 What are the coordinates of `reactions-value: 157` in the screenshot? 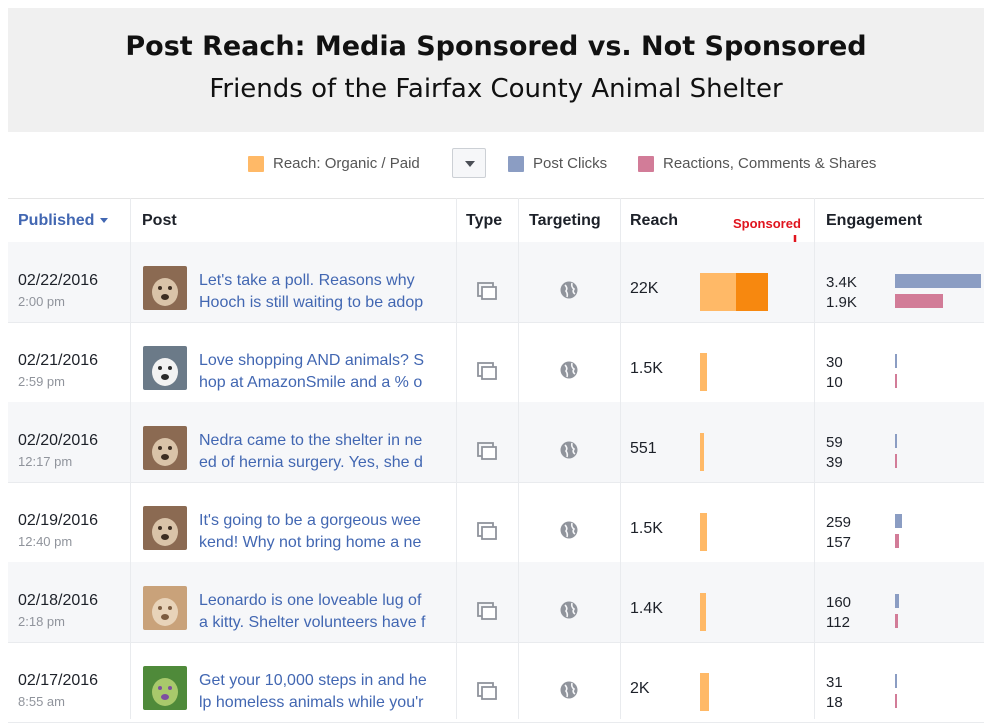 It's located at (839, 542).